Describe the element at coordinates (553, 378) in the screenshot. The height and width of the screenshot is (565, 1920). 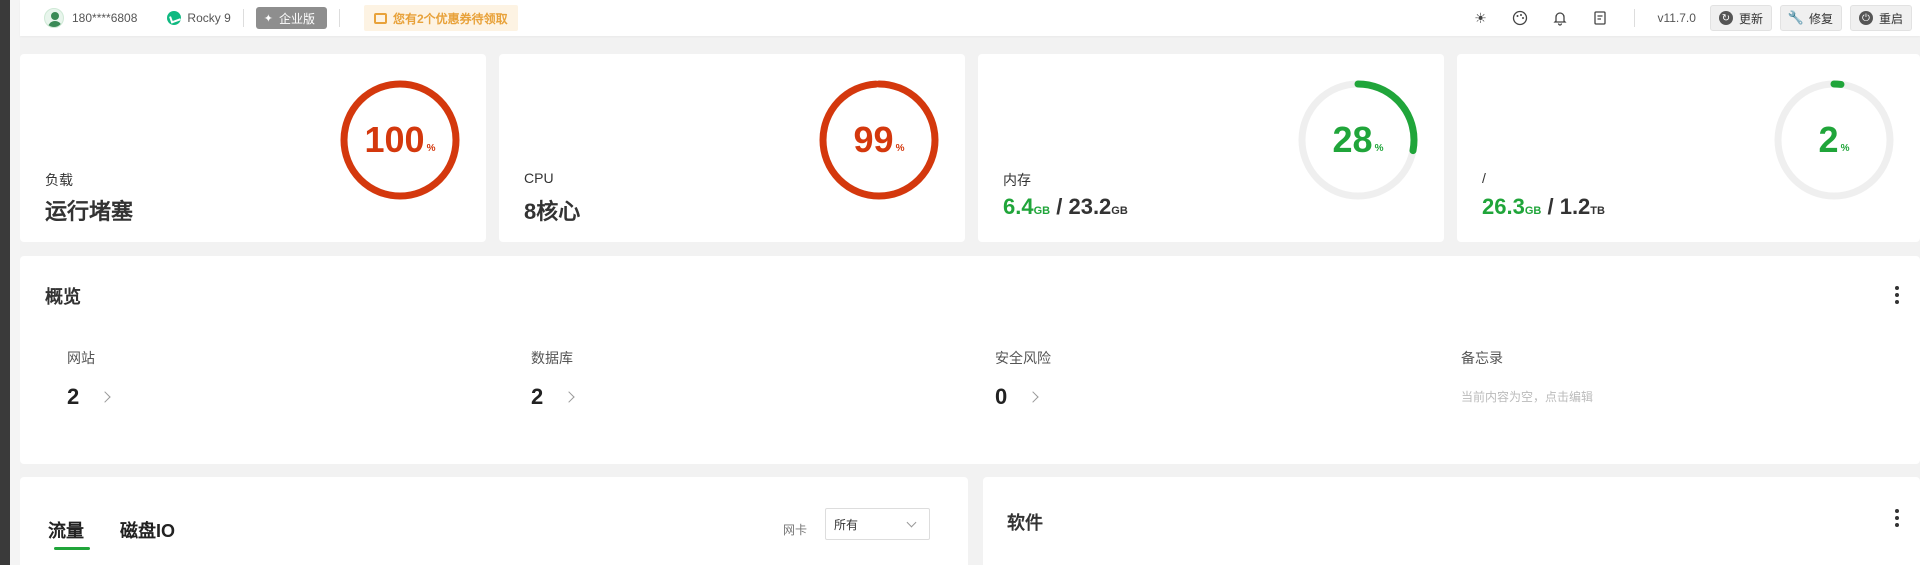
I see `overview-databases: 数据库 2` at that location.